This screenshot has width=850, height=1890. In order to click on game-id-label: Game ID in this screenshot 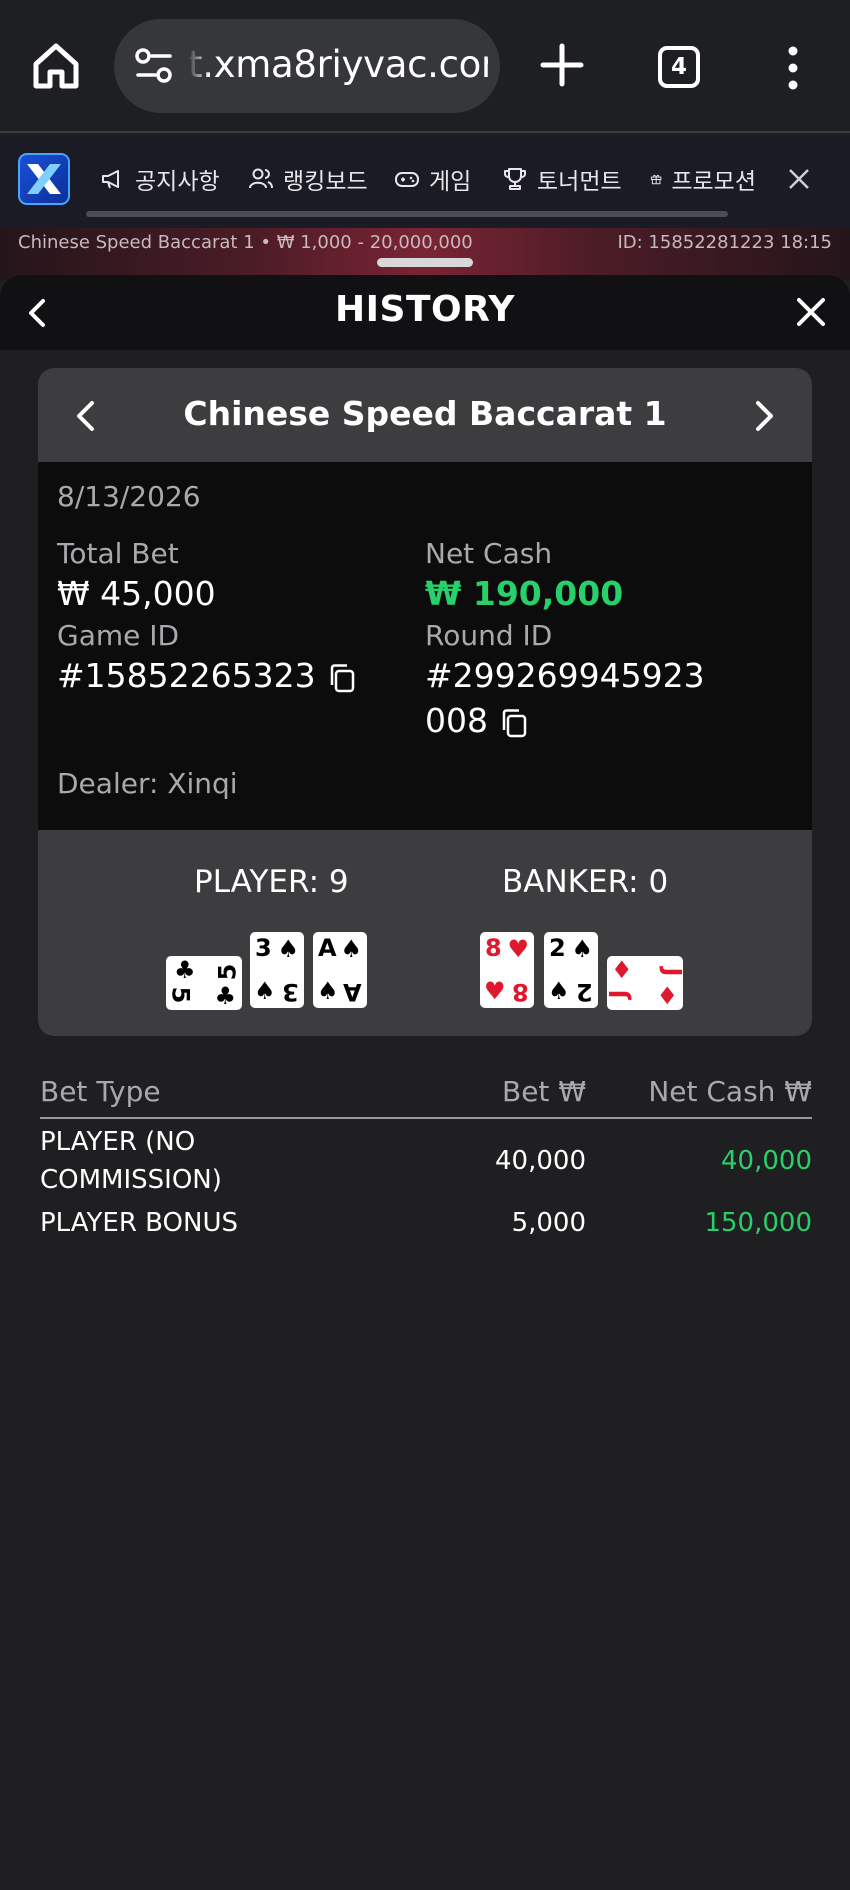, I will do `click(118, 635)`.